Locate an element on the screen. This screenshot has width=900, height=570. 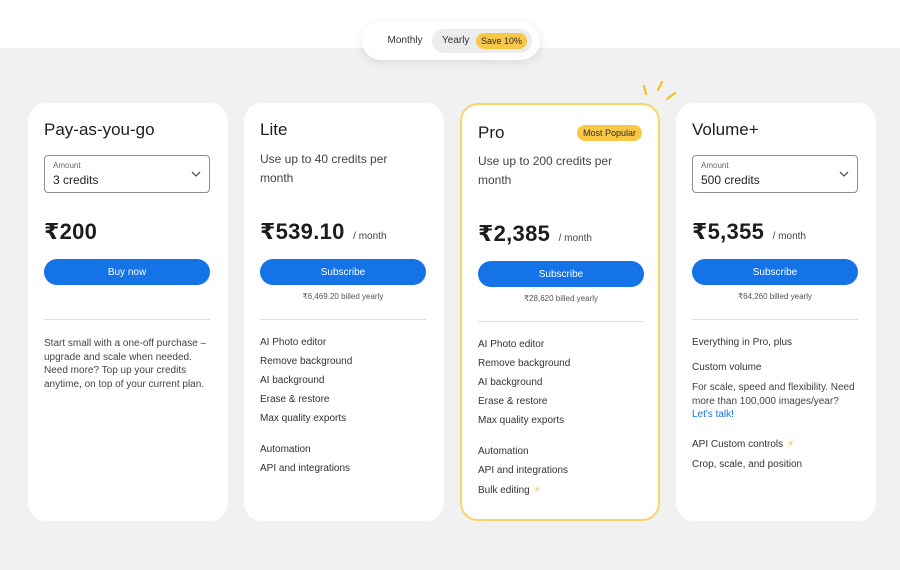
billed-yearly: ₹64,260 billed yearly is located at coordinates (775, 296).